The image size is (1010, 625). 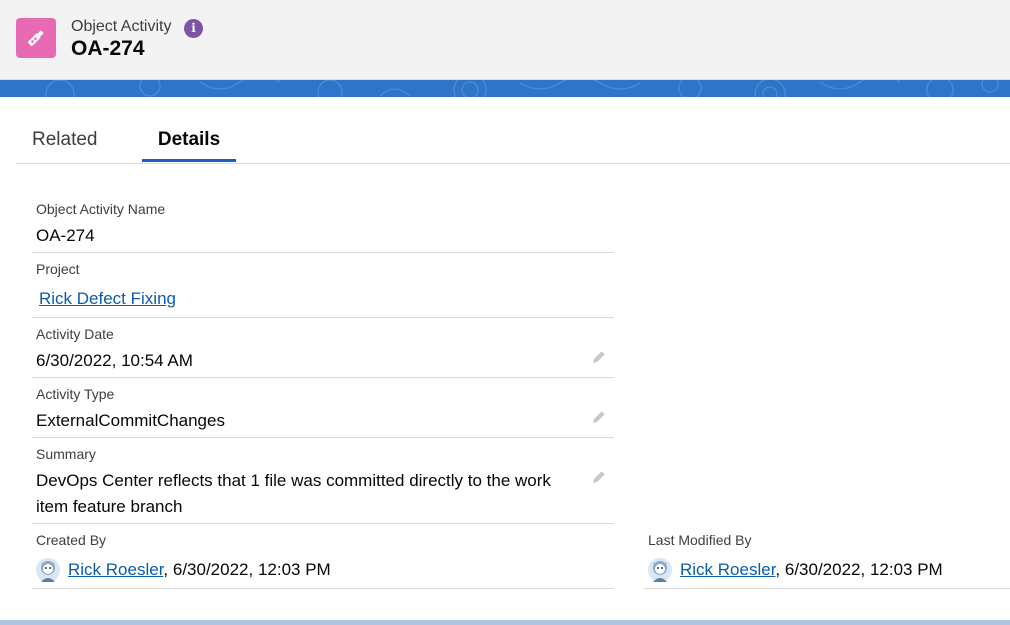 What do you see at coordinates (247, 569) in the screenshot?
I see `created-by-date: , 6/30/2022, 12:03 PM` at bounding box center [247, 569].